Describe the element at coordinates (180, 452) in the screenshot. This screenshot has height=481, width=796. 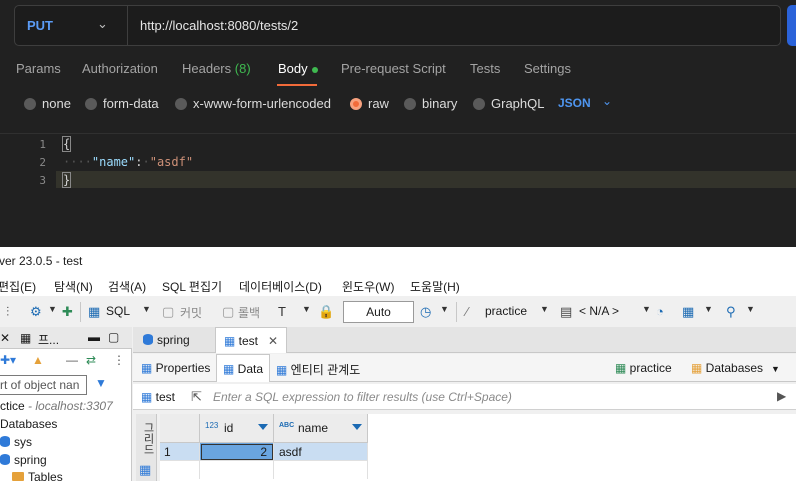
I see `row-number: 1` at that location.